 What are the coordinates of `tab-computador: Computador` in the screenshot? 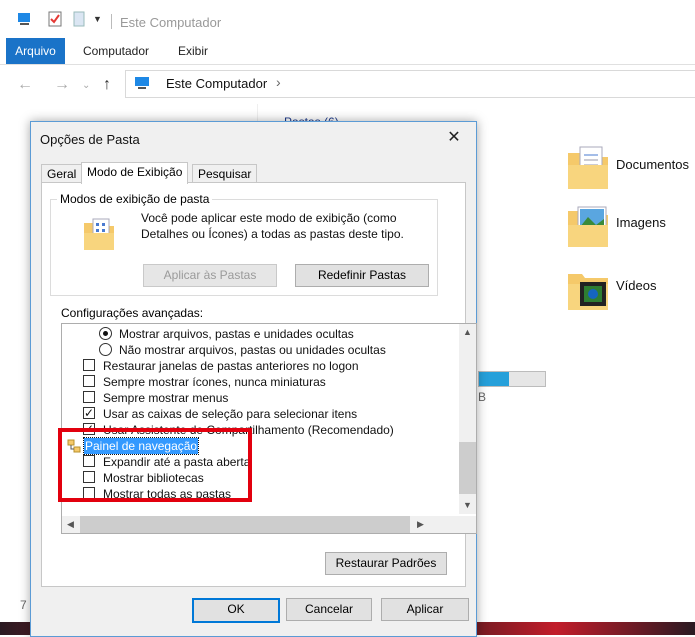 It's located at (116, 51).